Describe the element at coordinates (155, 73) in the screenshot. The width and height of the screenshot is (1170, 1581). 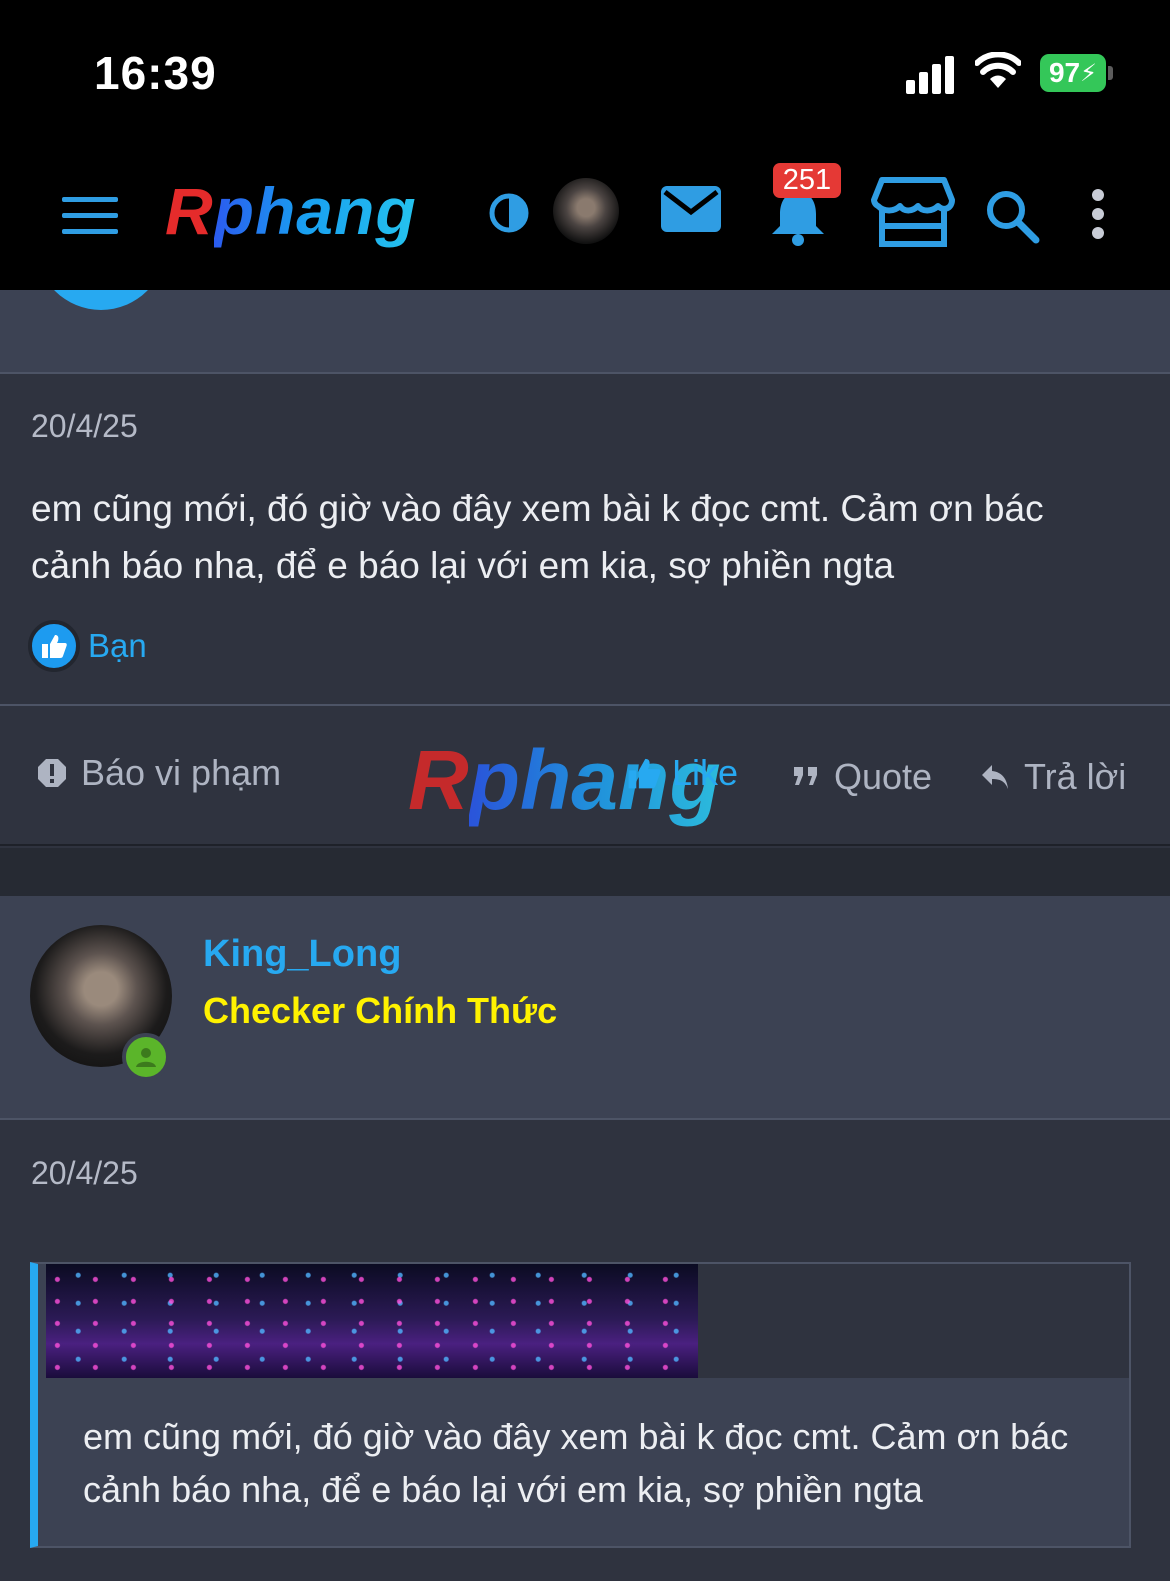
I see `status-time: 16:39` at that location.